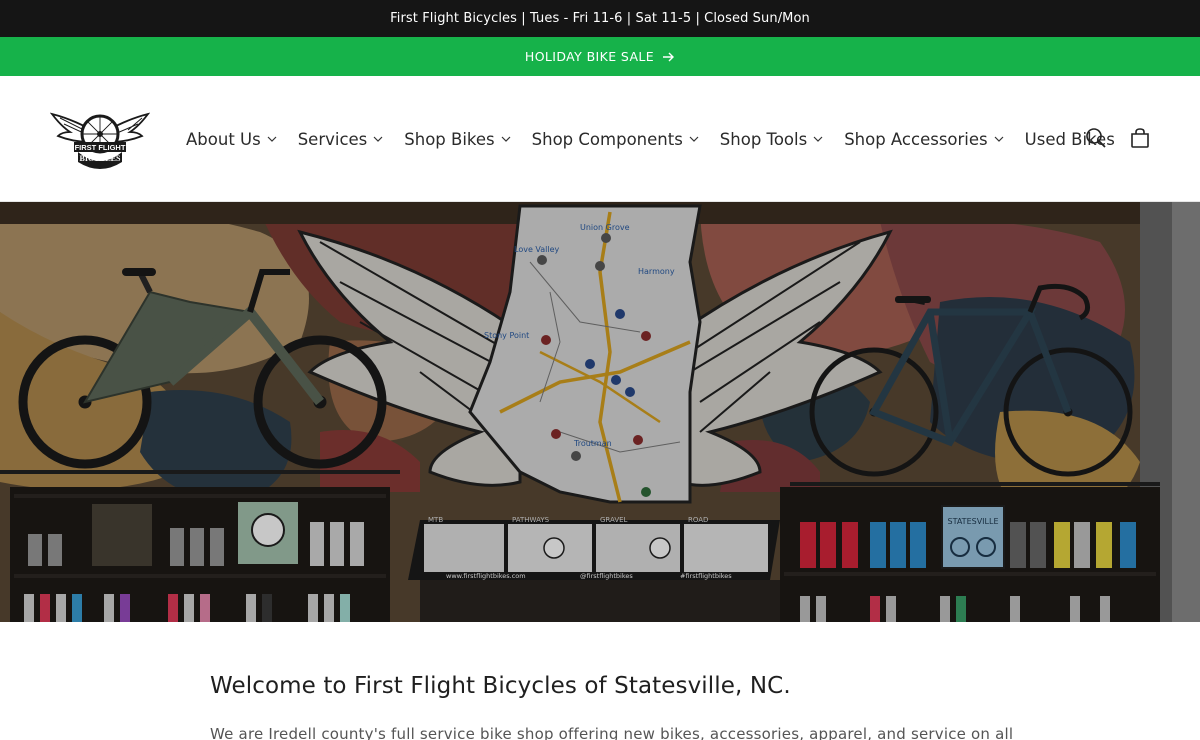 This screenshot has height=740, width=1200. Describe the element at coordinates (100, 147) in the screenshot. I see `logo-top-text: FIRST FLIGHT` at that location.